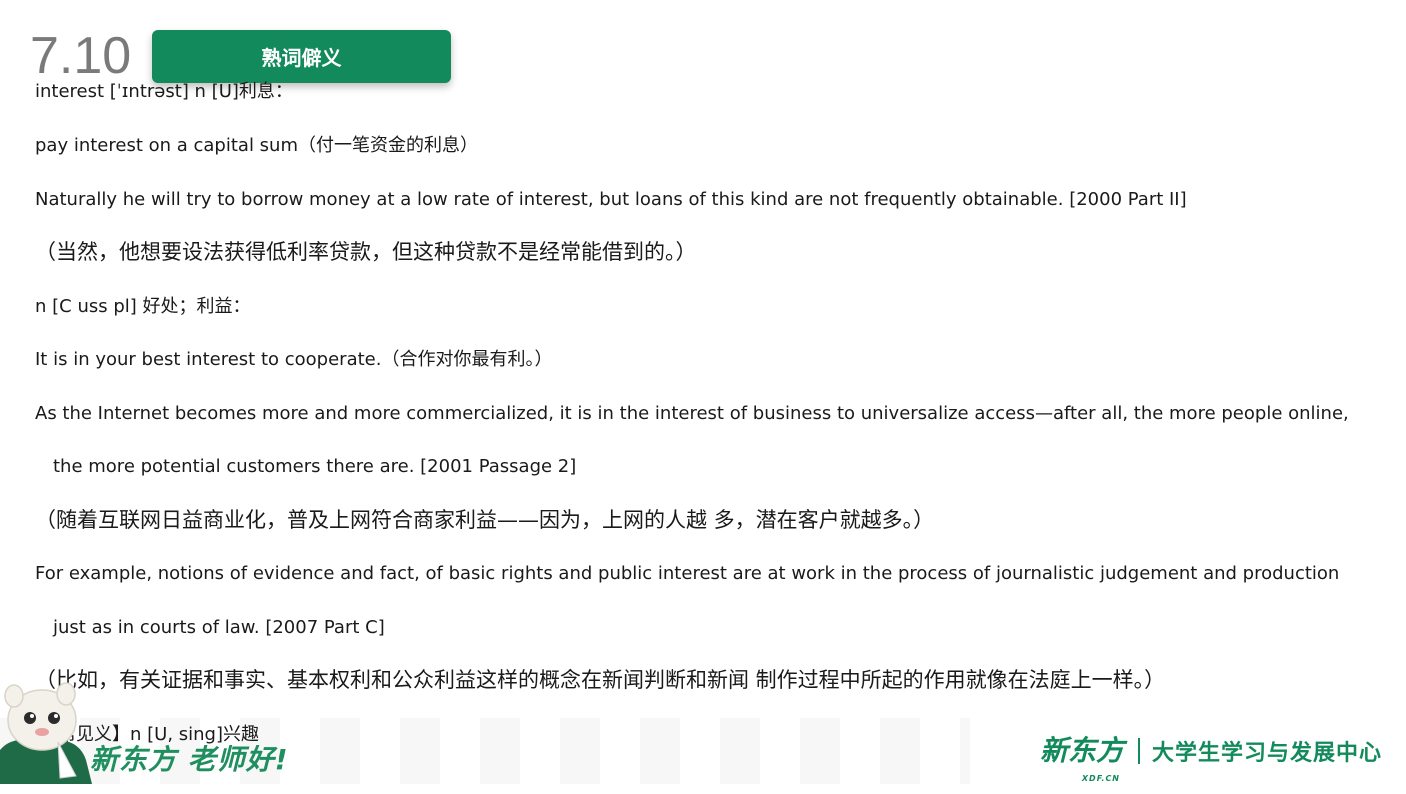 The width and height of the screenshot is (1406, 794). What do you see at coordinates (1082, 750) in the screenshot?
I see `logo-mark-text: 新东方` at bounding box center [1082, 750].